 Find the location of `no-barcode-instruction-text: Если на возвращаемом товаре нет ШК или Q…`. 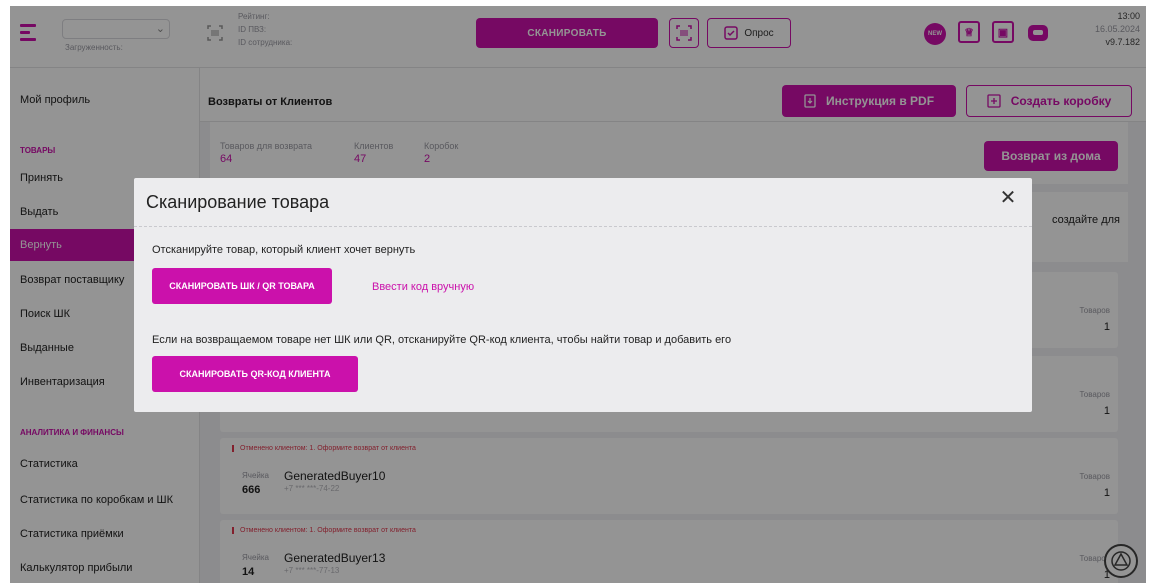

no-barcode-instruction-text: Если на возвращаемом товаре нет ШК или Q… is located at coordinates (442, 340).